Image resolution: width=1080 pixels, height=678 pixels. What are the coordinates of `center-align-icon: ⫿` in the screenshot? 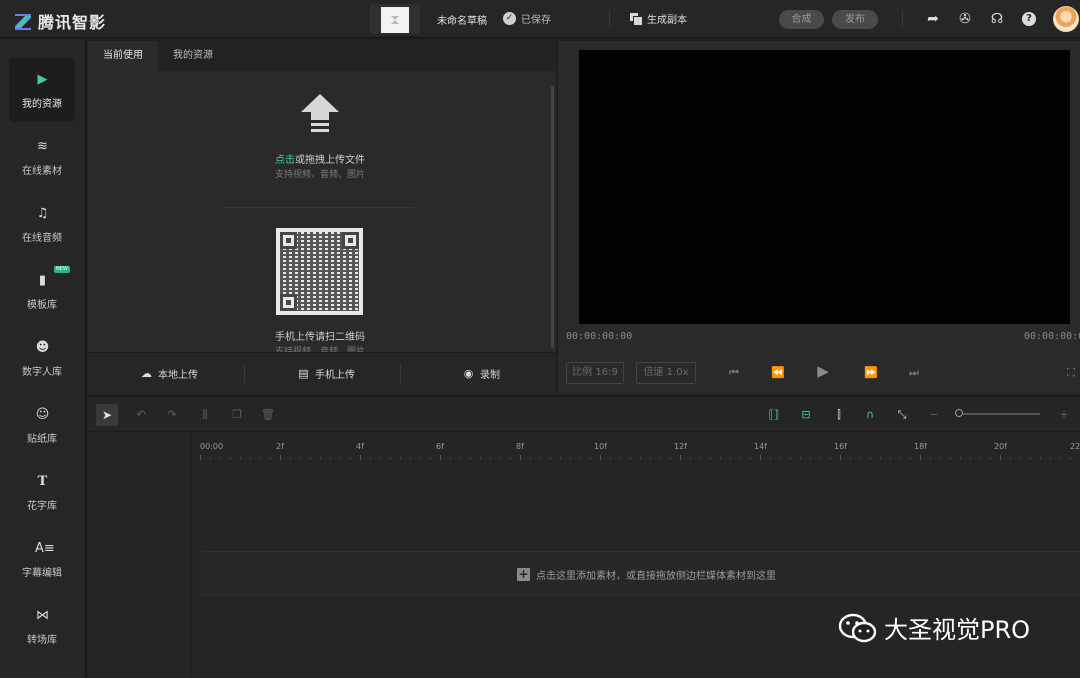 It's located at (839, 415).